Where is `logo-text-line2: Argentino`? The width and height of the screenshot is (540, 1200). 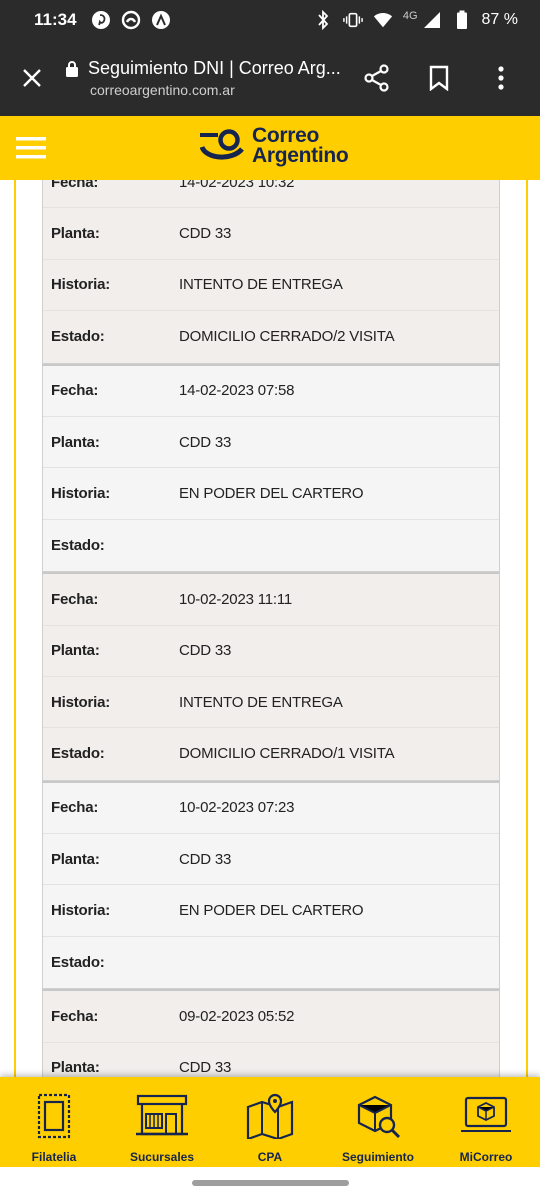
logo-text-line2: Argentino is located at coordinates (300, 155).